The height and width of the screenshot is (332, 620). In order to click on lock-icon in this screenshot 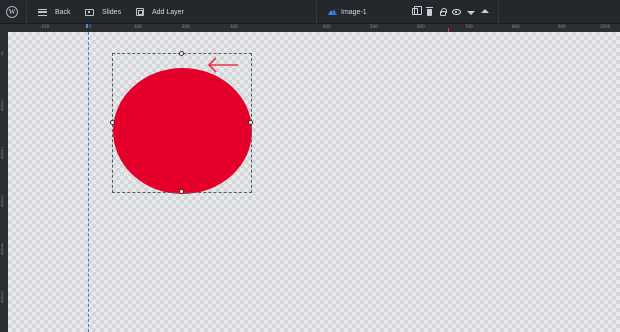, I will do `click(443, 12)`.